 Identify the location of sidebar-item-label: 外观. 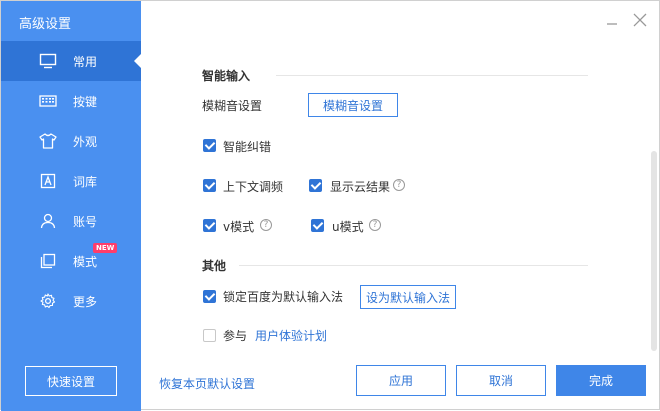
(85, 141).